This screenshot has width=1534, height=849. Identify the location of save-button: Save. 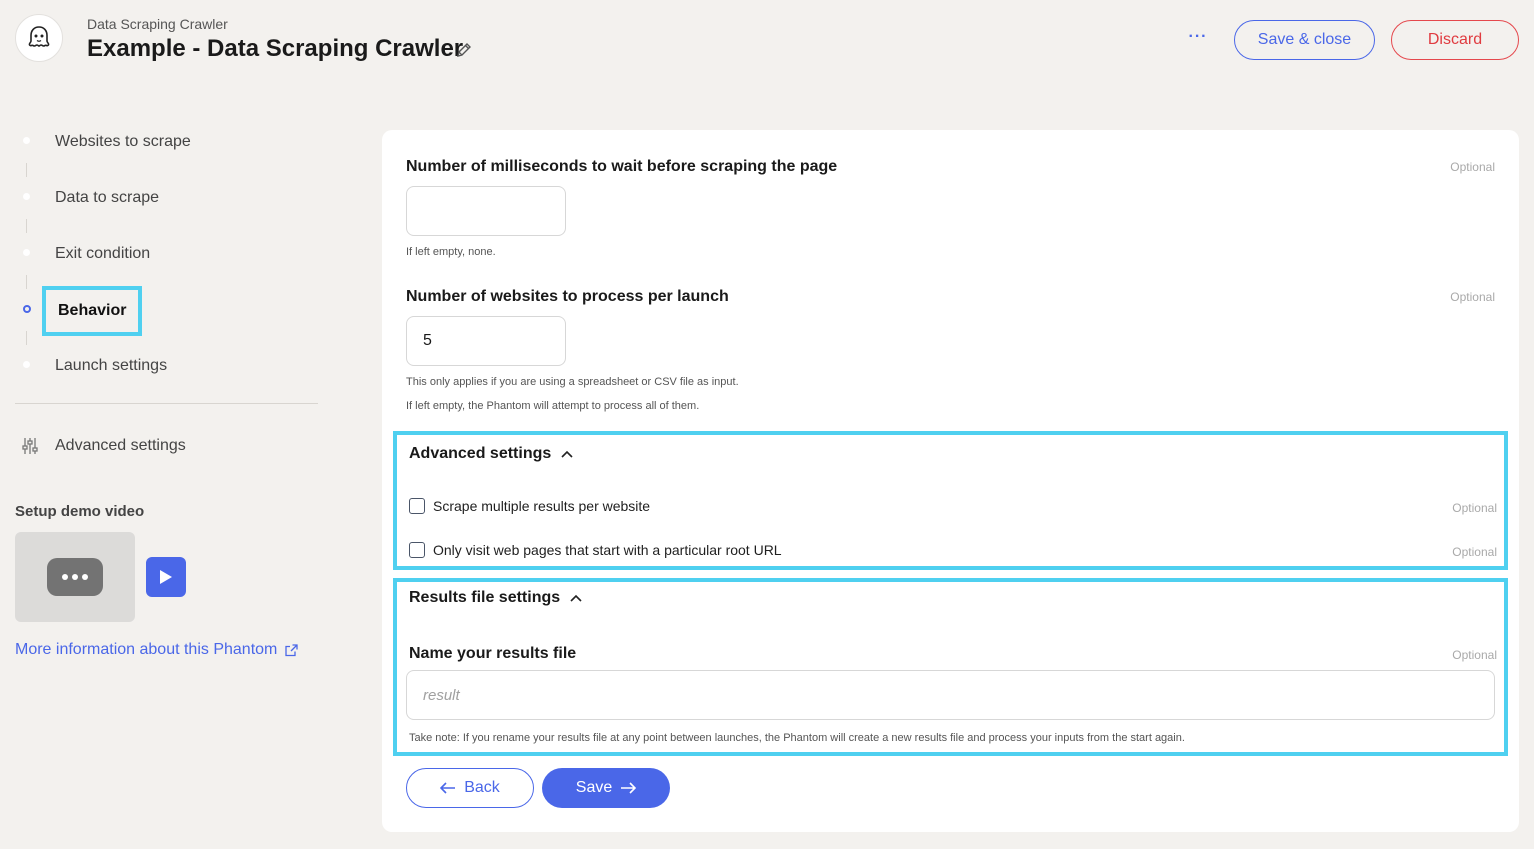
(606, 788).